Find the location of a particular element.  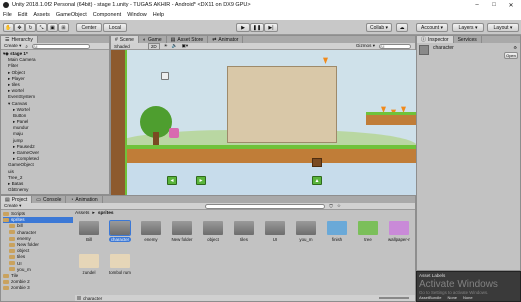

account-dropdown: Account ▾ is located at coordinates (432, 27).